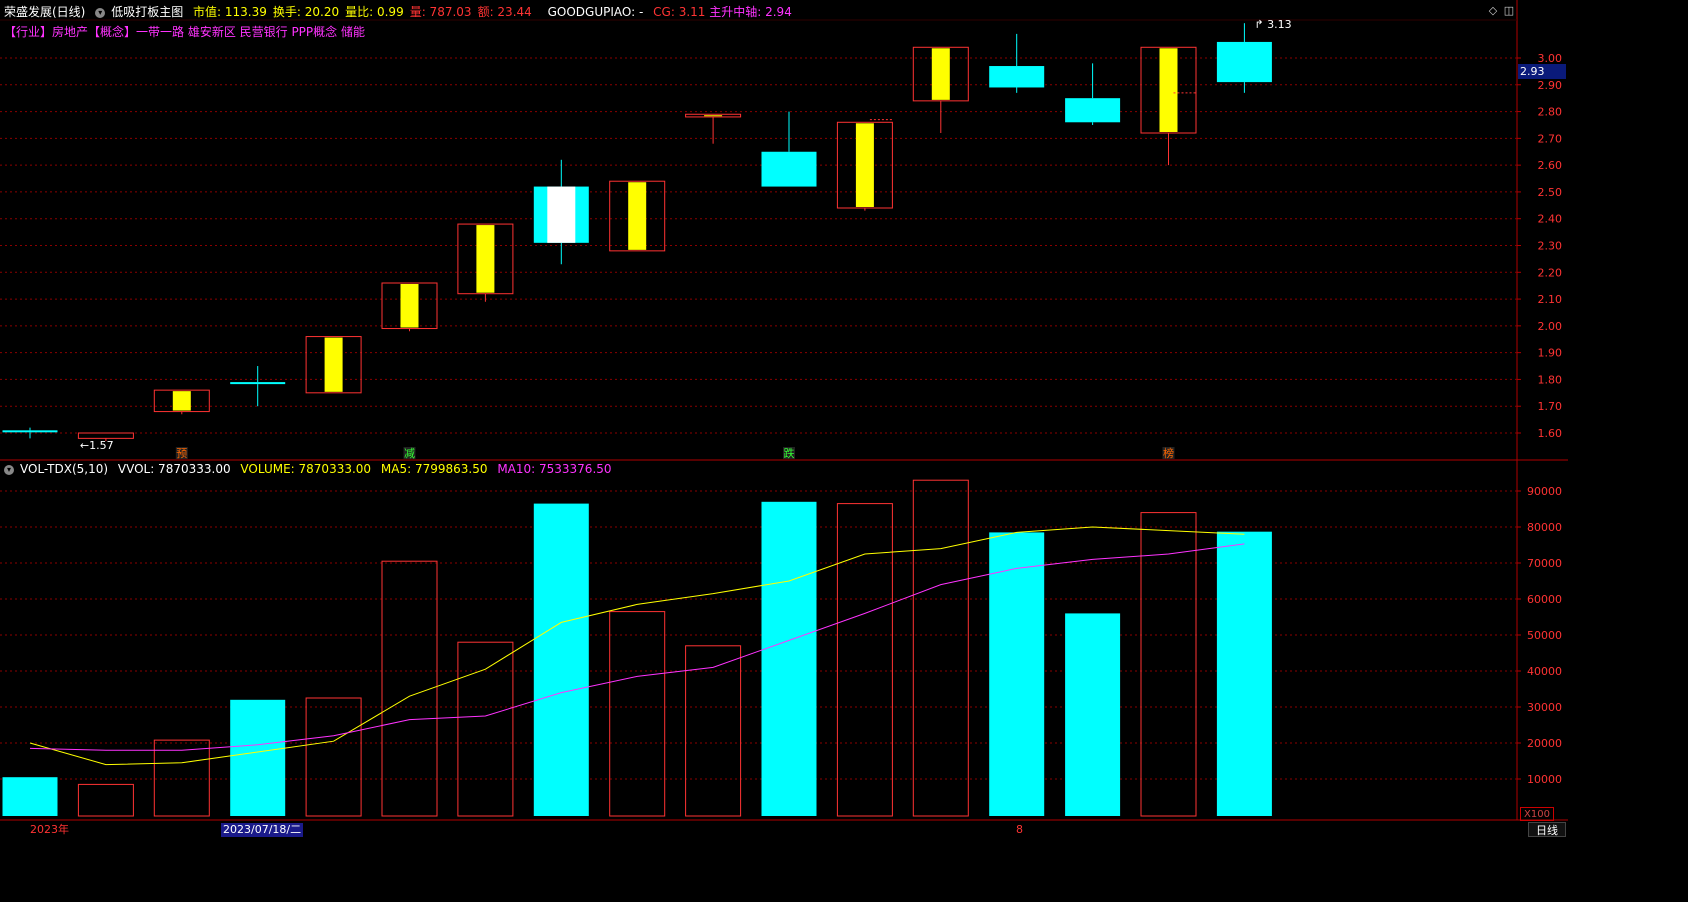 The height and width of the screenshot is (902, 1688). I want to click on candle-white-fill, so click(561, 214).